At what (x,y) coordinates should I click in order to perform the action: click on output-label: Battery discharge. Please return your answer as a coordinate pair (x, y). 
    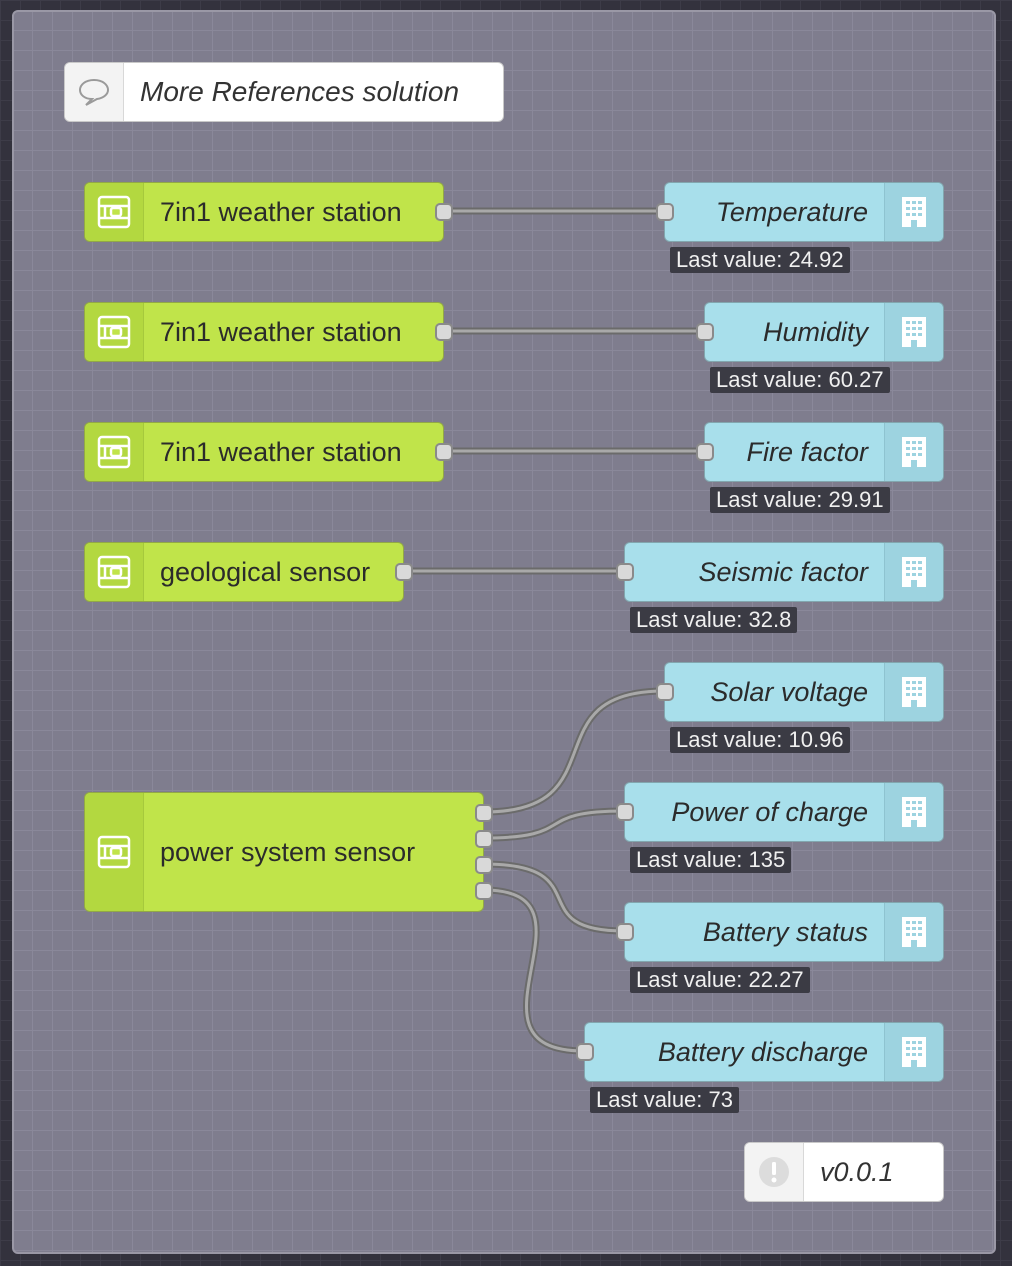
    Looking at the image, I should click on (762, 1051).